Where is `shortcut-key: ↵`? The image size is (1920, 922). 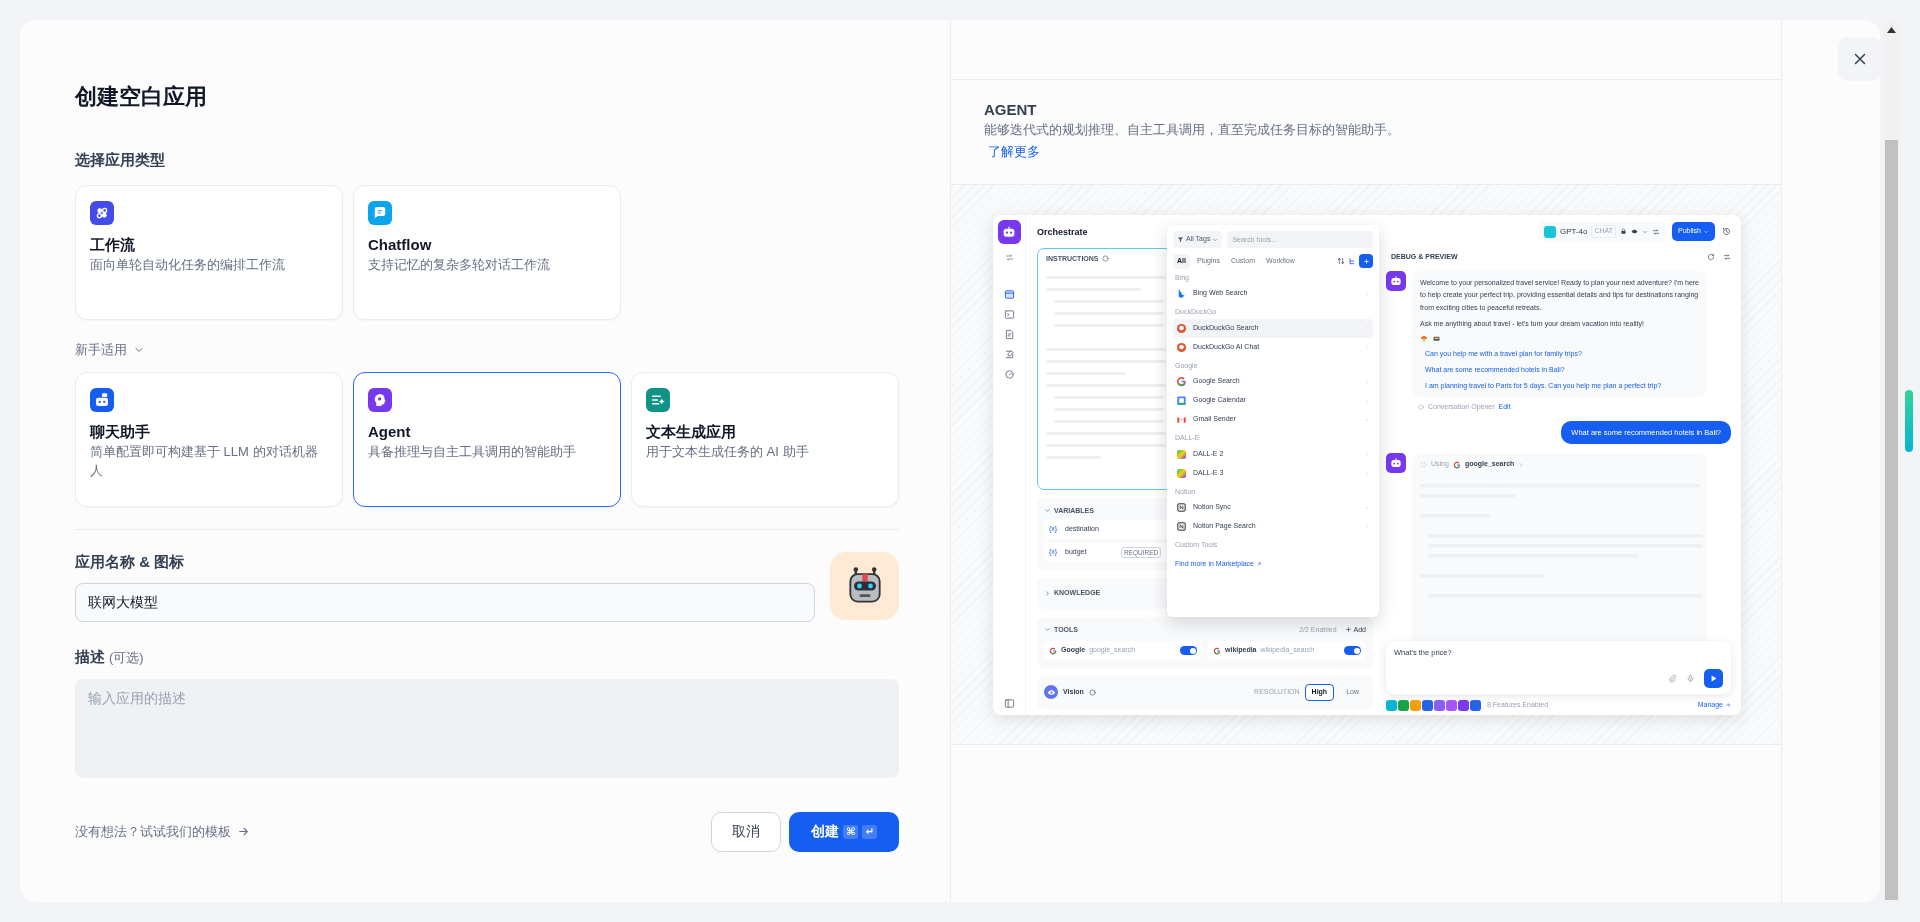
shortcut-key: ↵ is located at coordinates (869, 831).